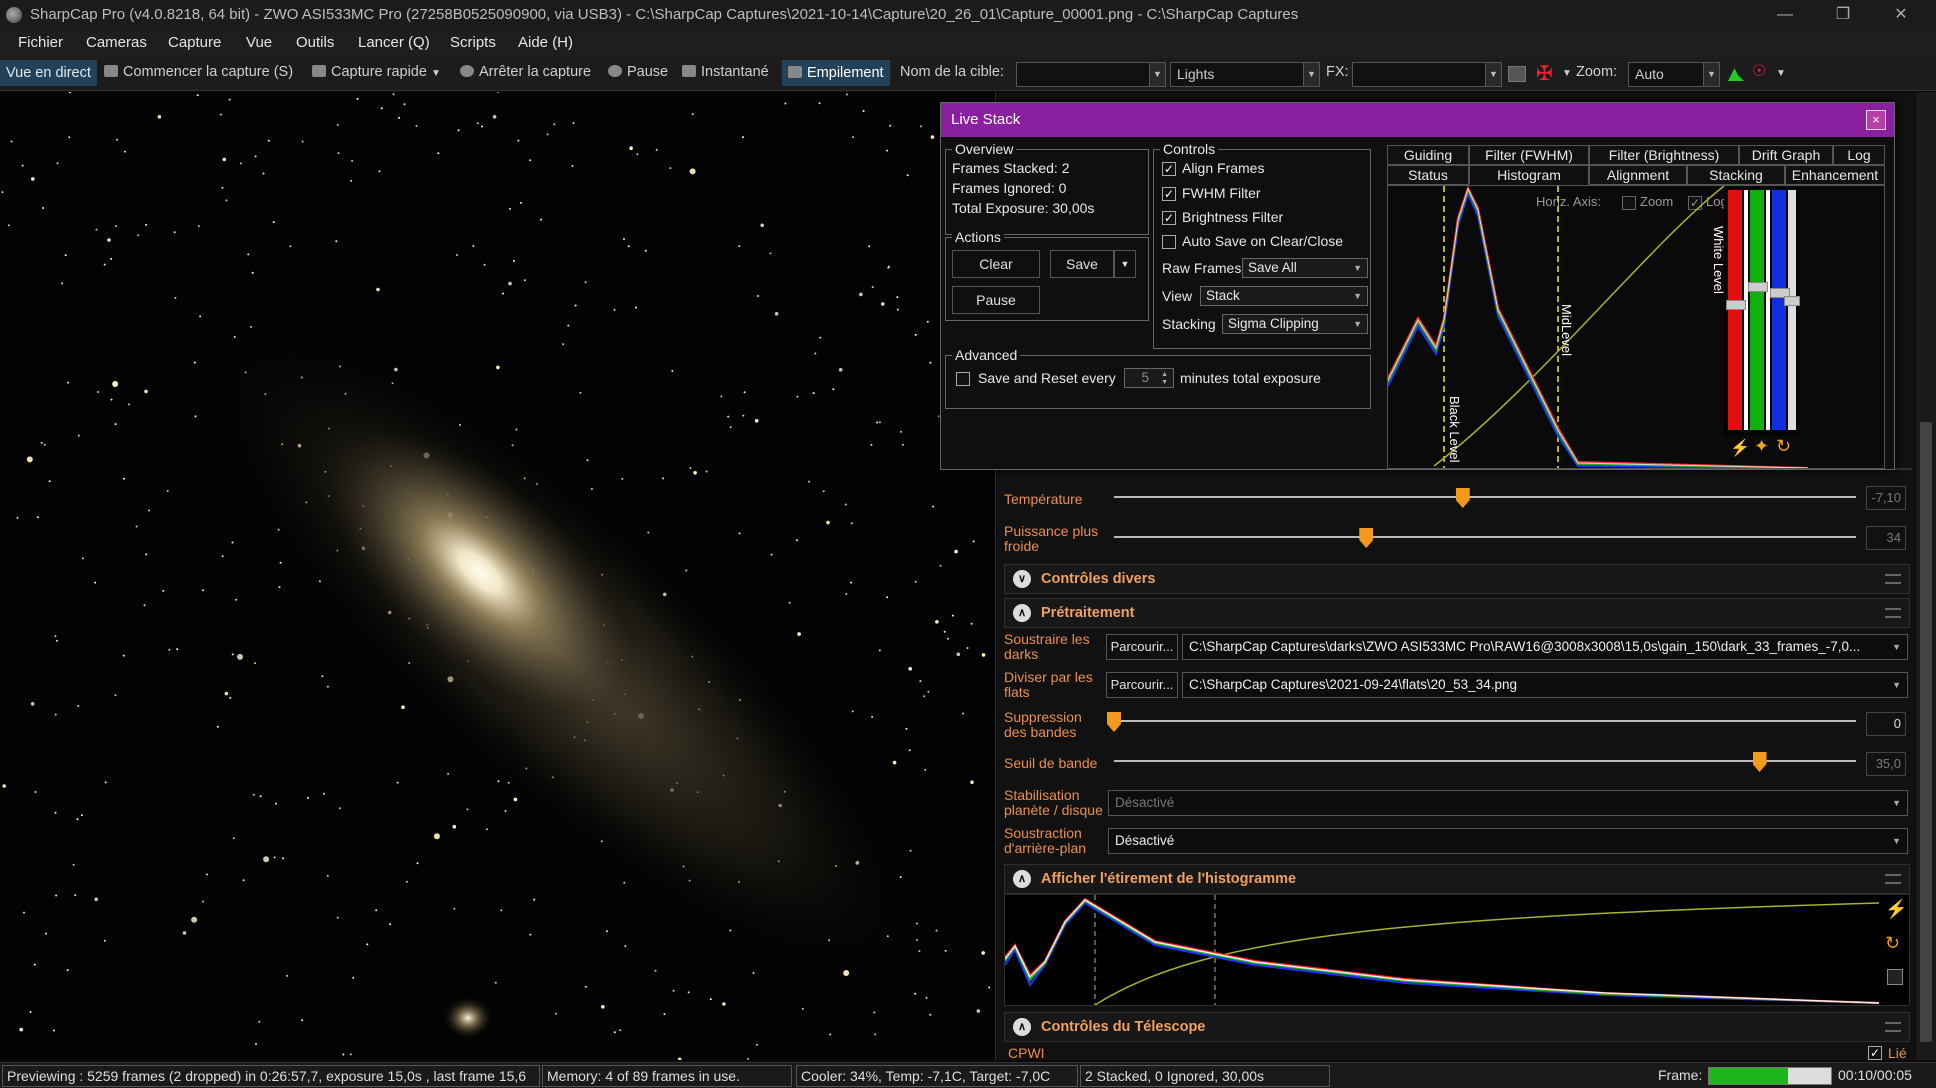 The image size is (1936, 1088). What do you see at coordinates (1457, 613) in the screenshot?
I see `preprocessing-section: ∧ Prétraitement` at bounding box center [1457, 613].